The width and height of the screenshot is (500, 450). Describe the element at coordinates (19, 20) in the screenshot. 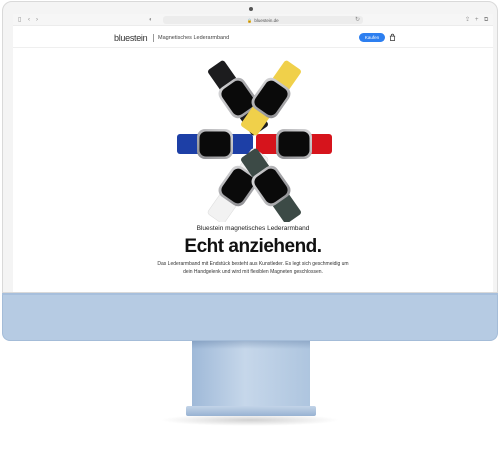

I see `sidebar-icon: ▯` at that location.